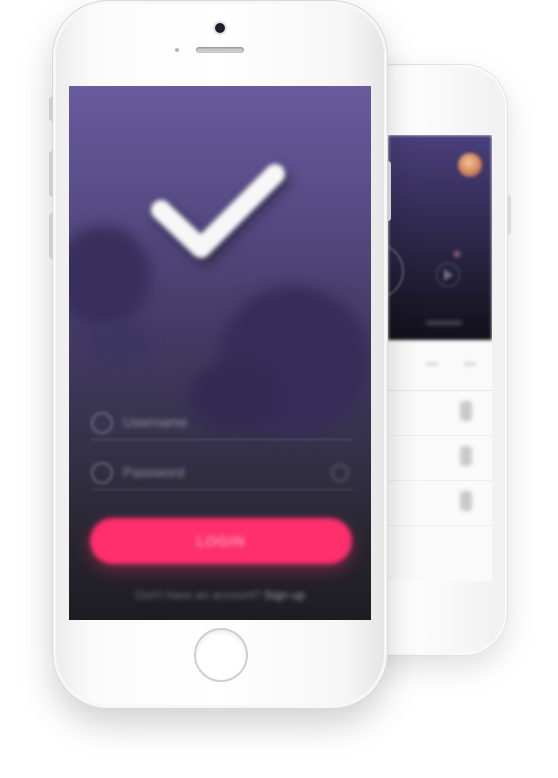 The width and height of the screenshot is (558, 778). I want to click on signup-link: Sign up, so click(284, 595).